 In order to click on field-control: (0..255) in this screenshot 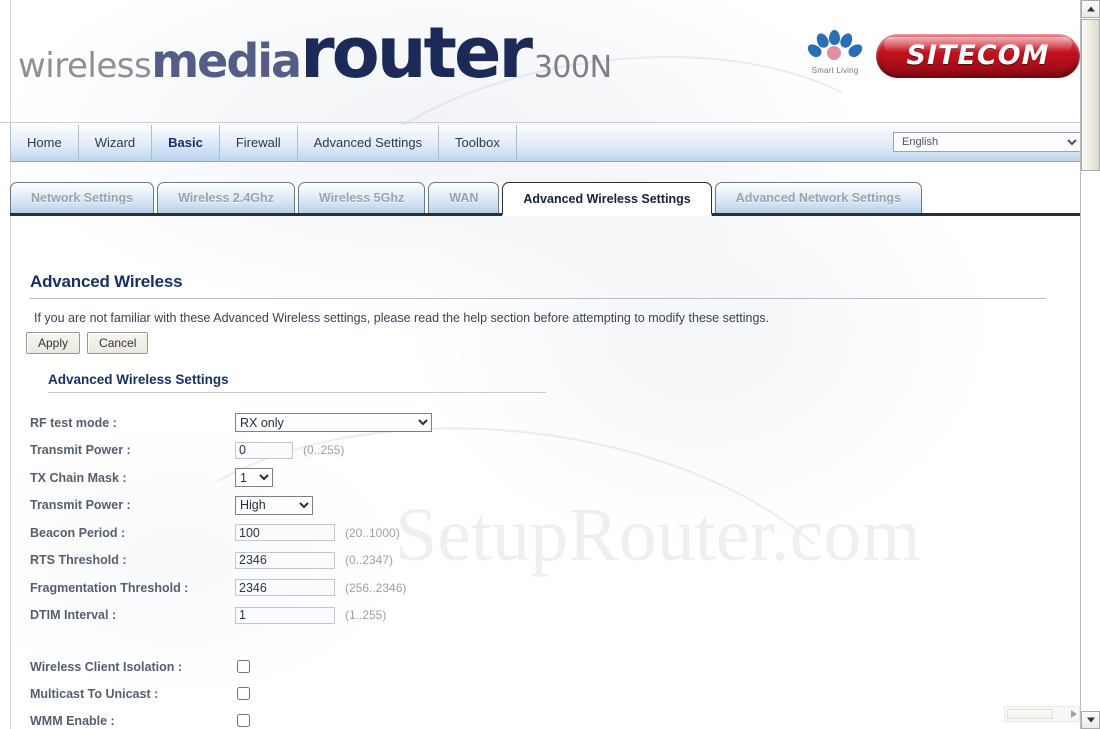, I will do `click(290, 450)`.